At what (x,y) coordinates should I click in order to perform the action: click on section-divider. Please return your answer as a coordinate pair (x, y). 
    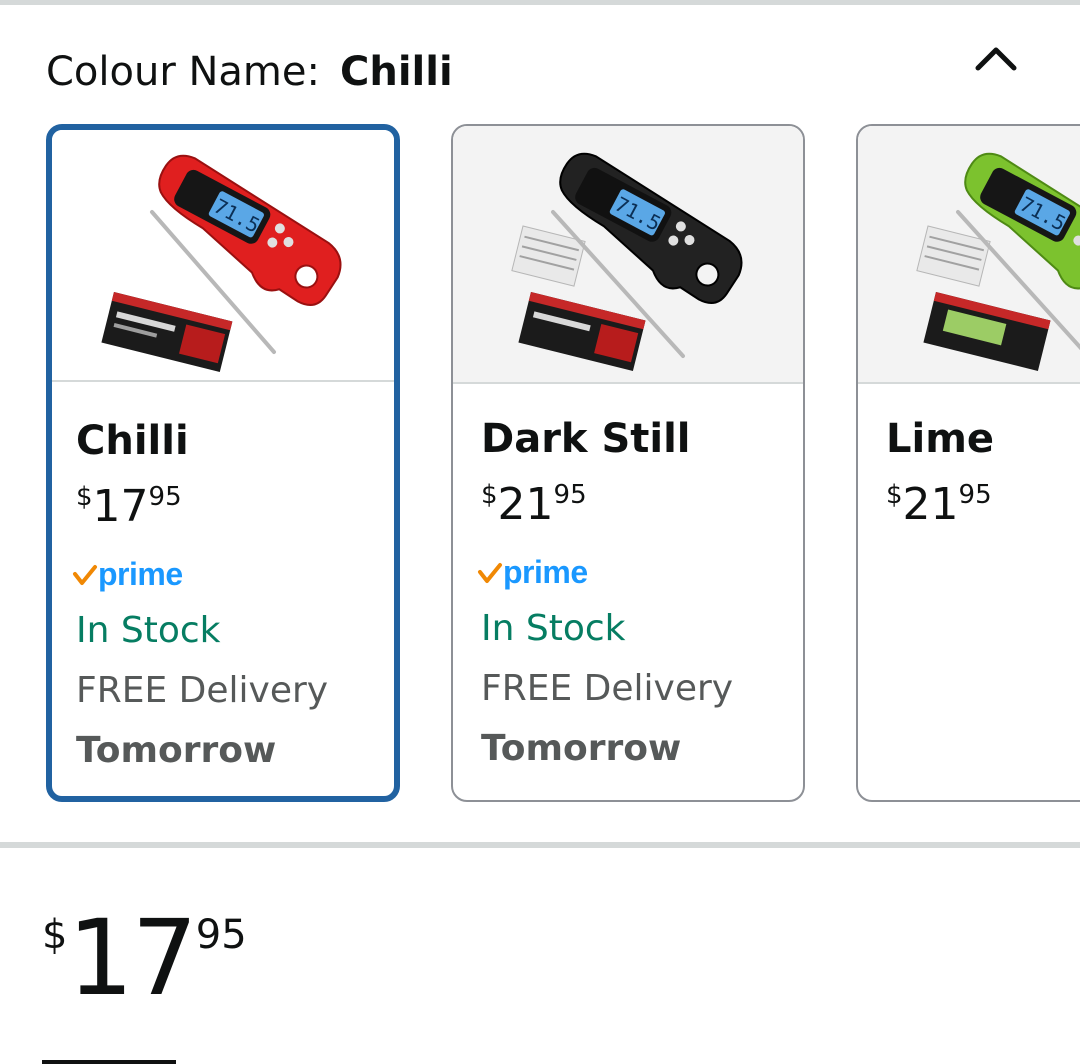
    Looking at the image, I should click on (540, 845).